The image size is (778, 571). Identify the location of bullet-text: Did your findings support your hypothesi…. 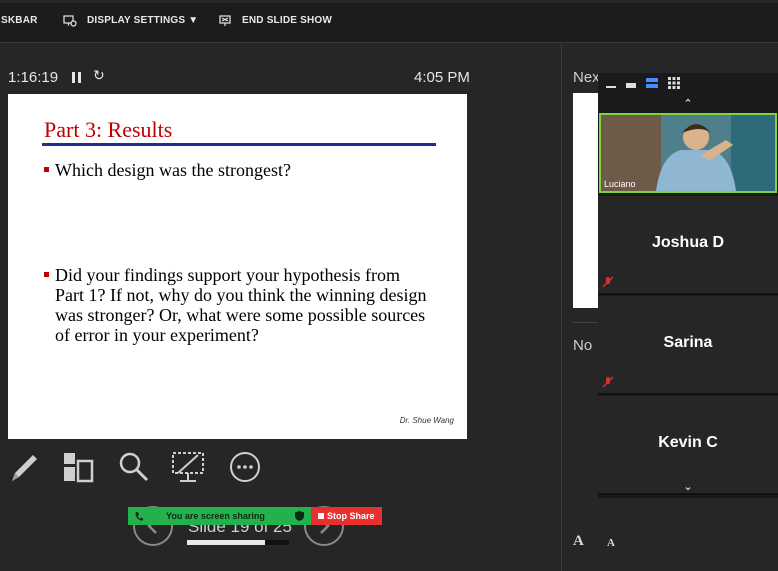
(241, 305).